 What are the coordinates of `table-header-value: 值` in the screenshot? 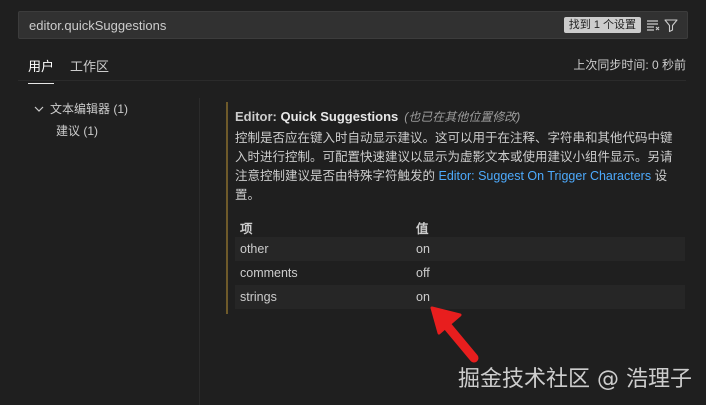 It's located at (422, 229).